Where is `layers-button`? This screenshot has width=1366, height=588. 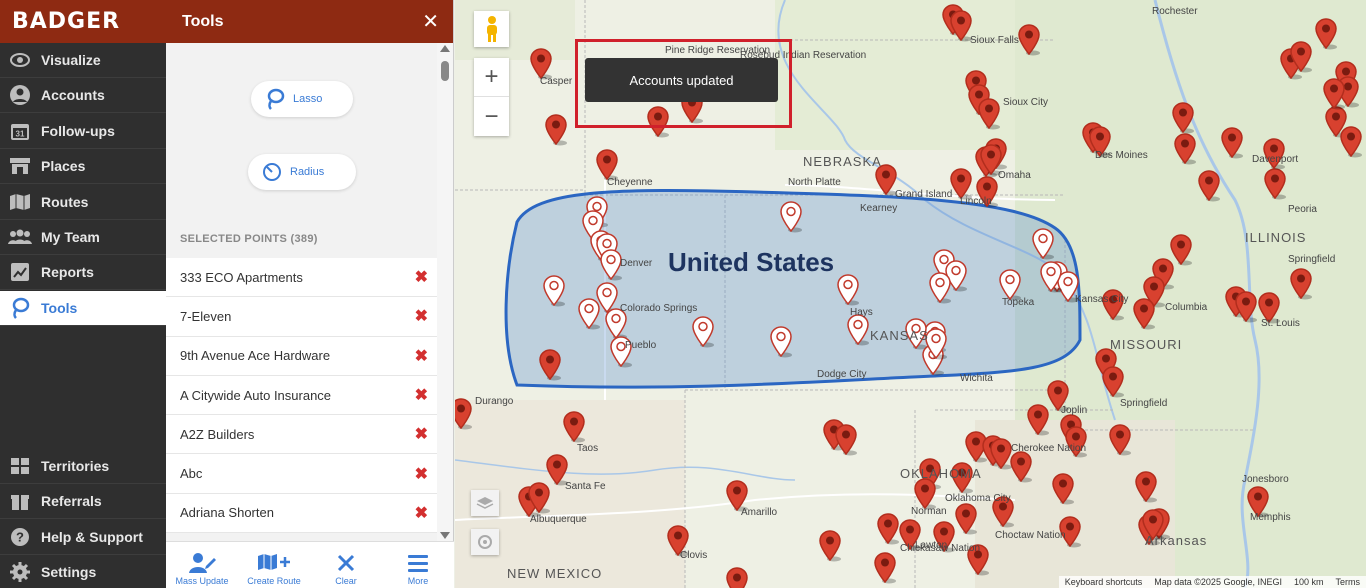 layers-button is located at coordinates (485, 503).